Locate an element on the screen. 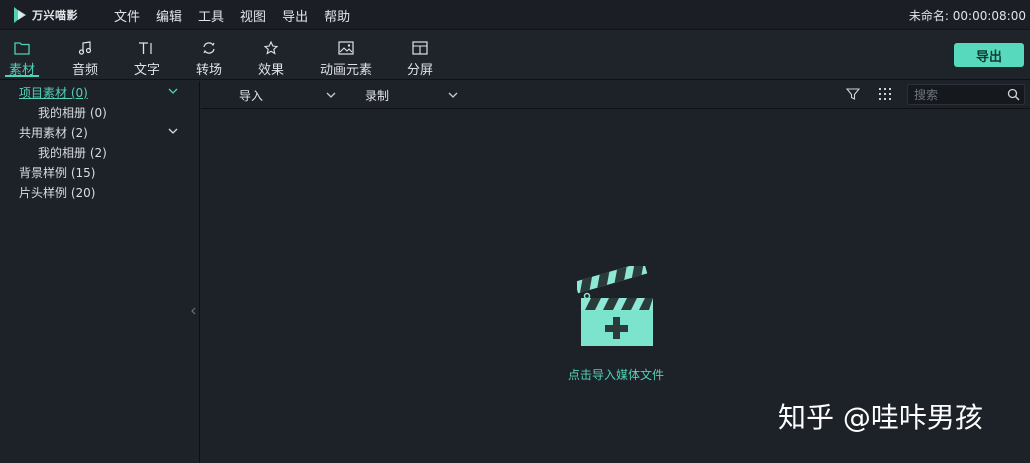 The width and height of the screenshot is (1030, 463). clapperboard-add-icon is located at coordinates (617, 308).